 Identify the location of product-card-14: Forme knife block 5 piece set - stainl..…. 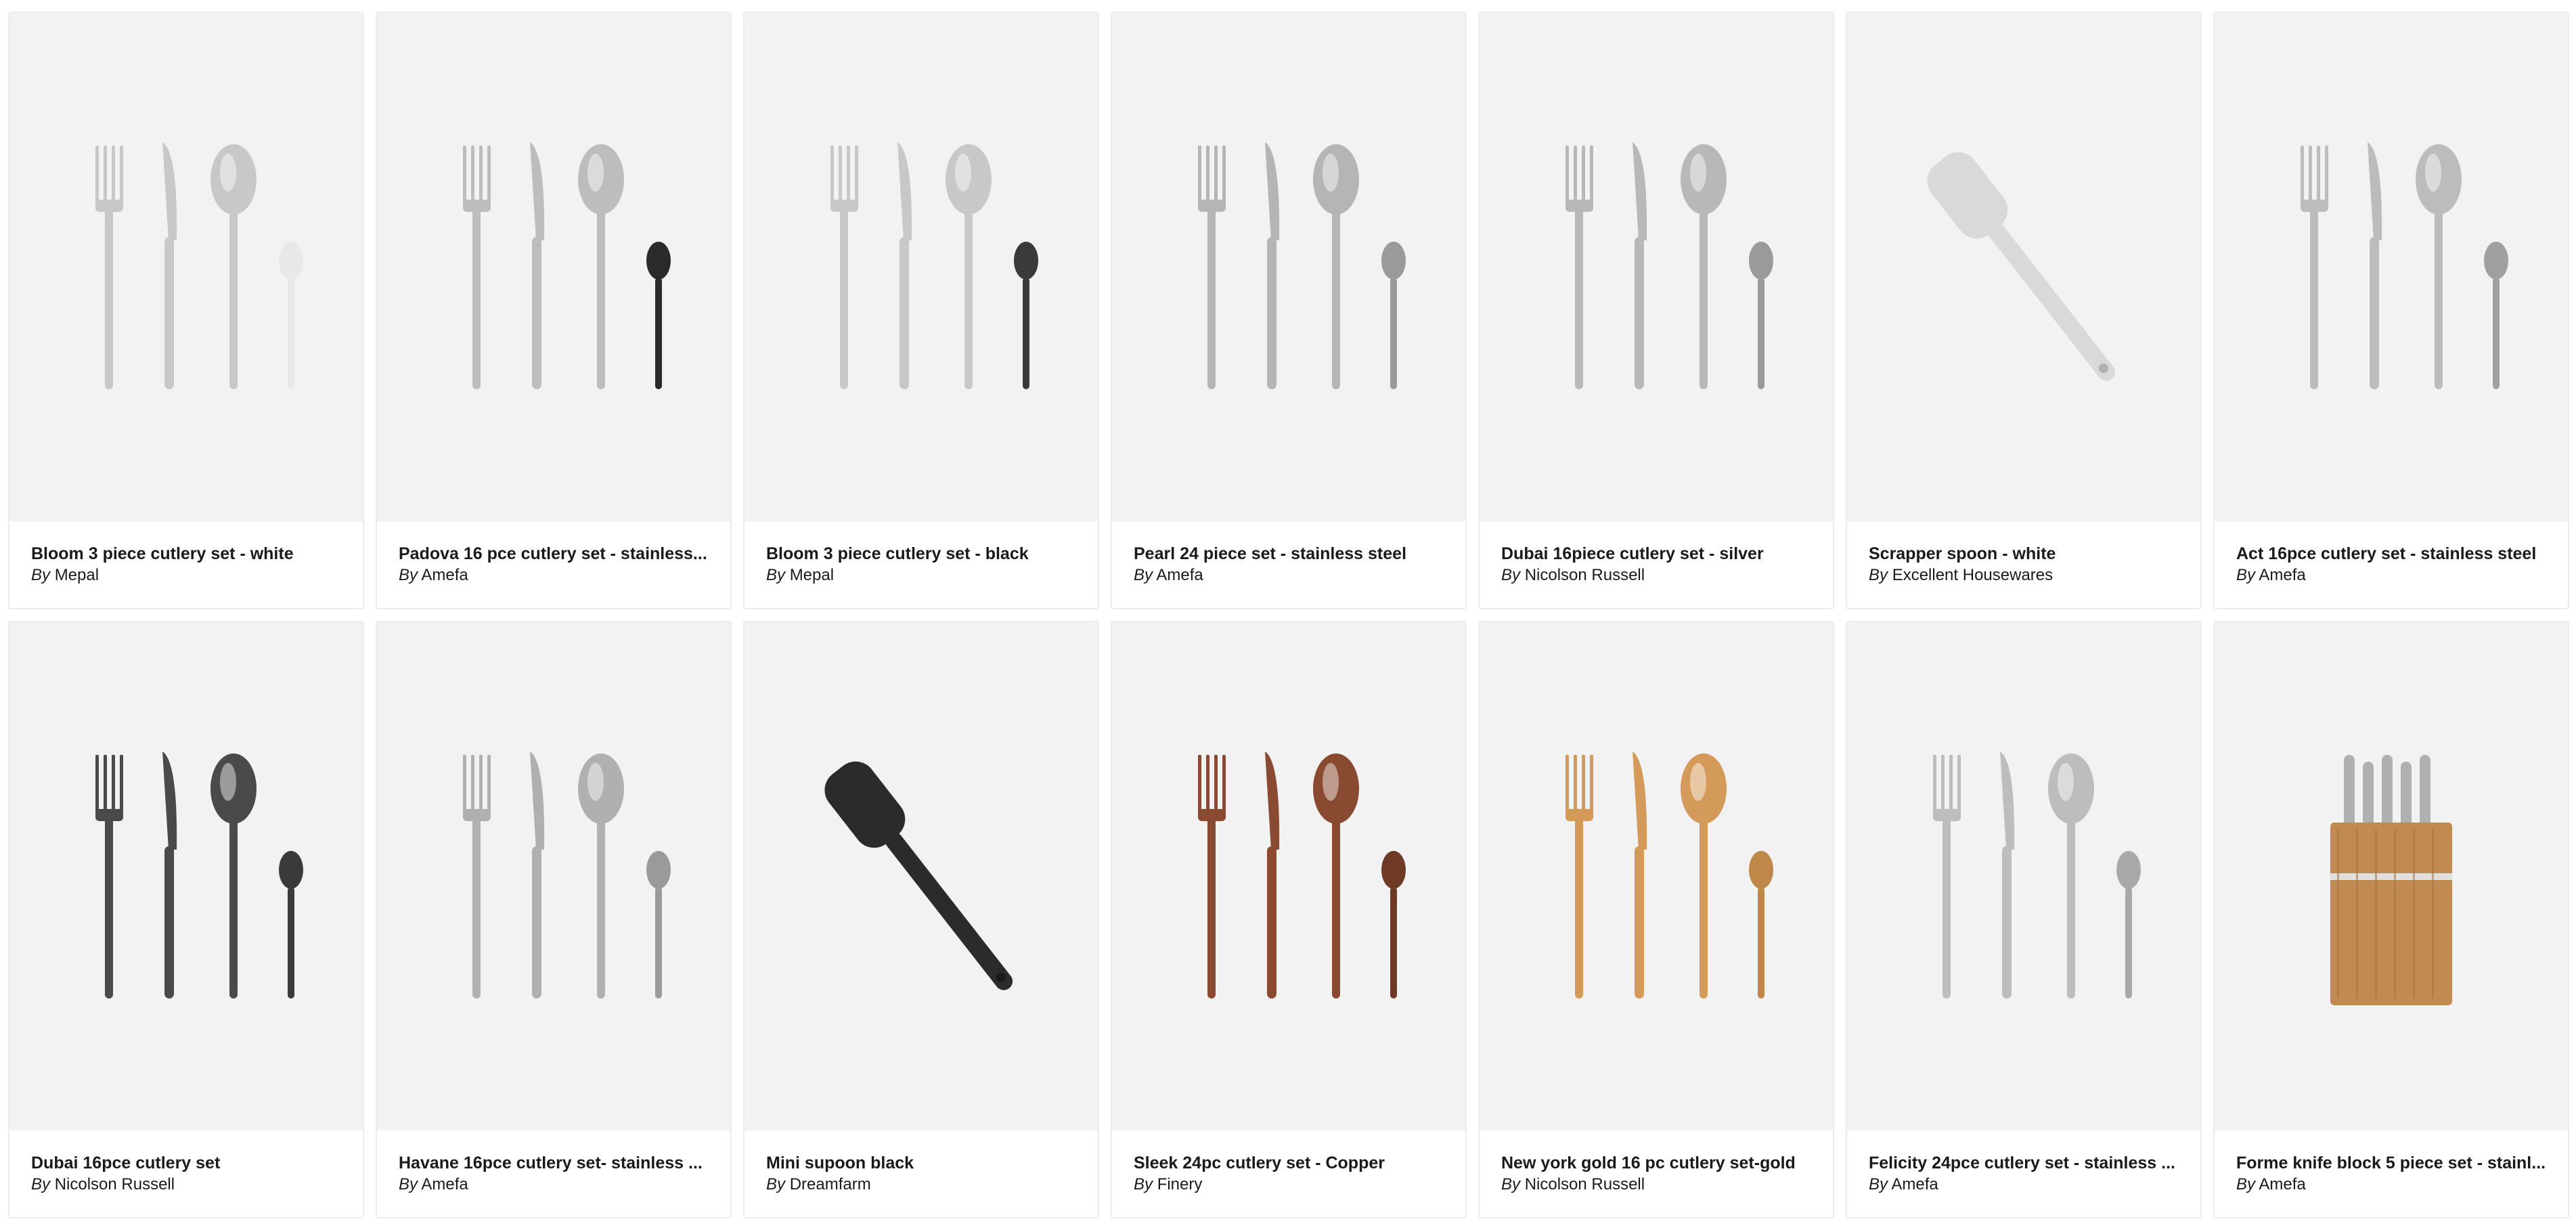
(2391, 920).